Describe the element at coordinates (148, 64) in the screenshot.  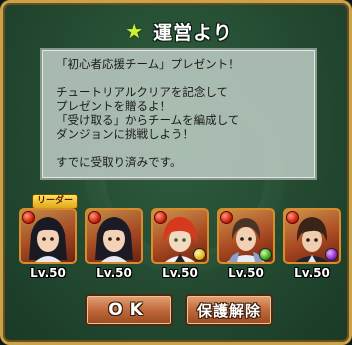
I see `message-line: 「初心者応援チーム」プレゼント！` at that location.